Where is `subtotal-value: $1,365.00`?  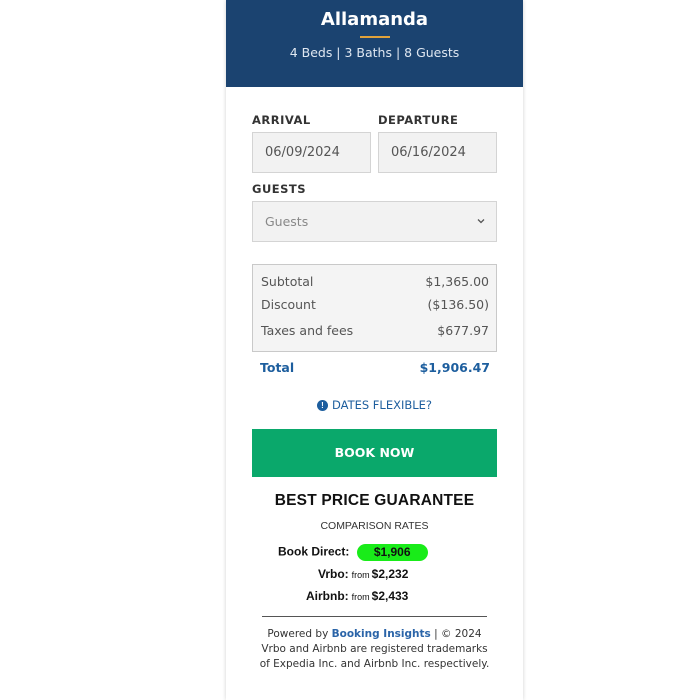 subtotal-value: $1,365.00 is located at coordinates (457, 281).